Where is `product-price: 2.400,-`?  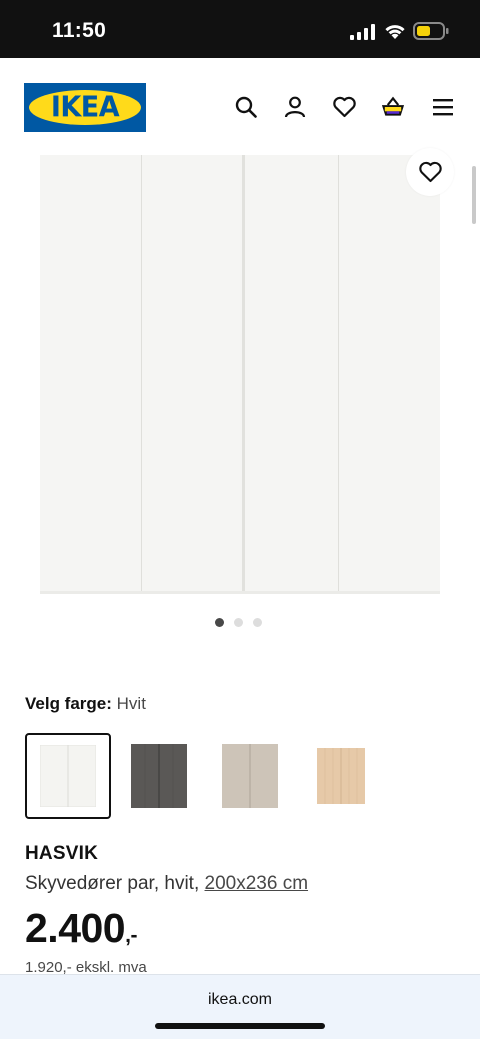
product-price: 2.400,- is located at coordinates (81, 928).